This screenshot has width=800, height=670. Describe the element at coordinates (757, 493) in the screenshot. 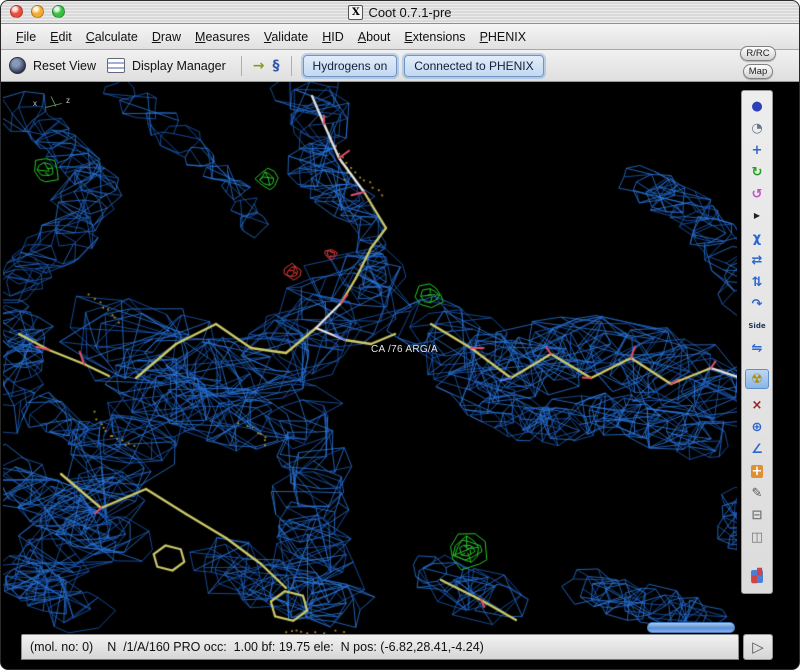

I see `pencil-icon: ✎` at that location.